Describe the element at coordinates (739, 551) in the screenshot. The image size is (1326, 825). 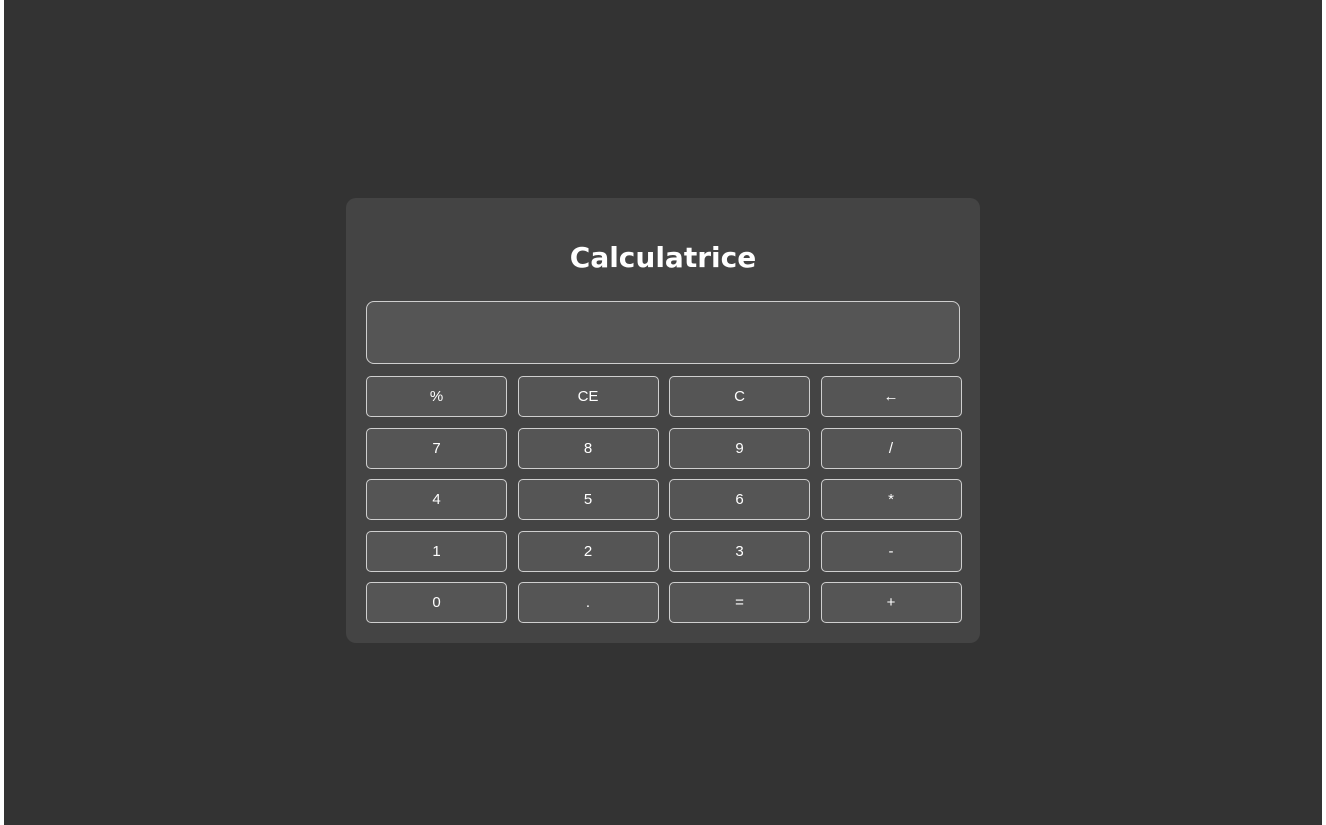
I see `digit-3-button: 3` at that location.